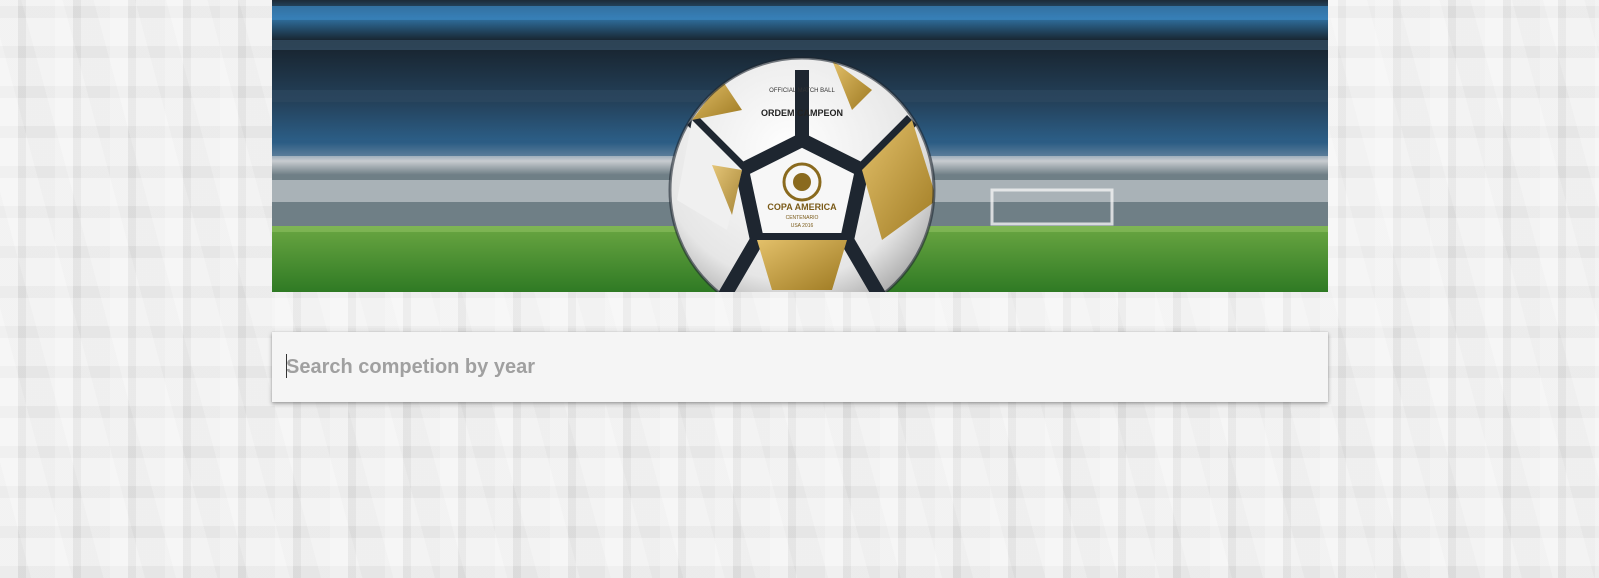  I want to click on ball-brand-text: ORDEM CAMPEON, so click(802, 113).